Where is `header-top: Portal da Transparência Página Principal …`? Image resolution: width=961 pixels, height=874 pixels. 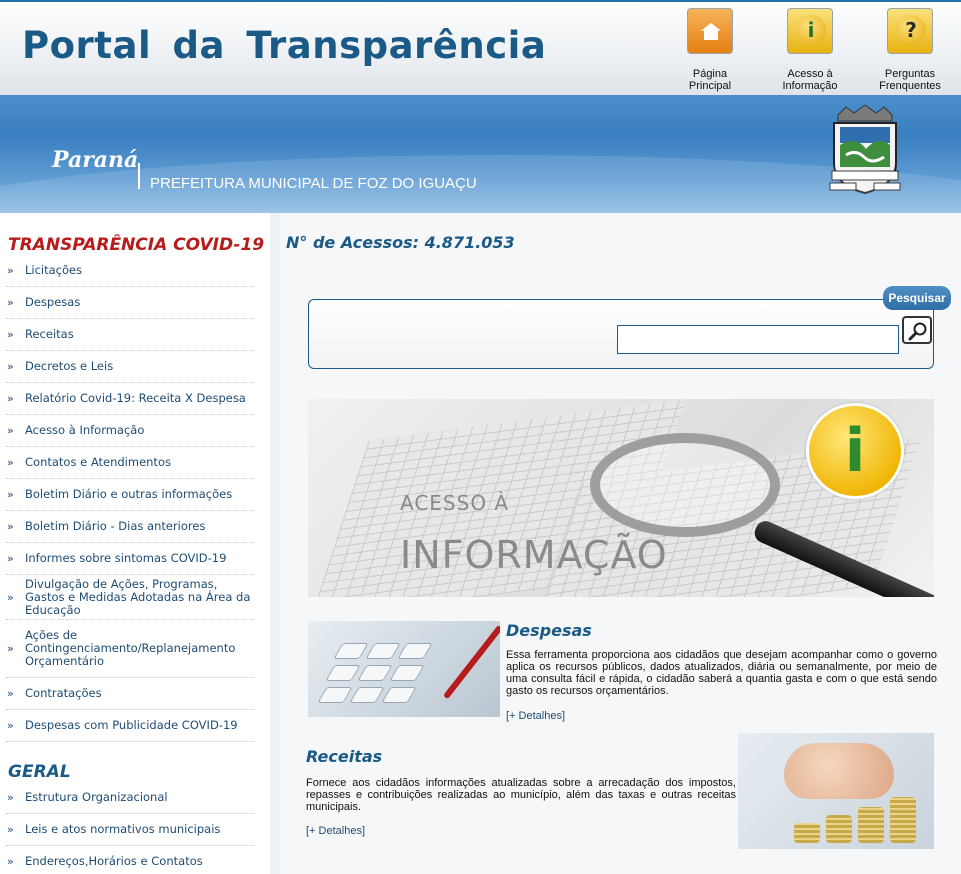
header-top: Portal da Transparência Página Principal … is located at coordinates (480, 47).